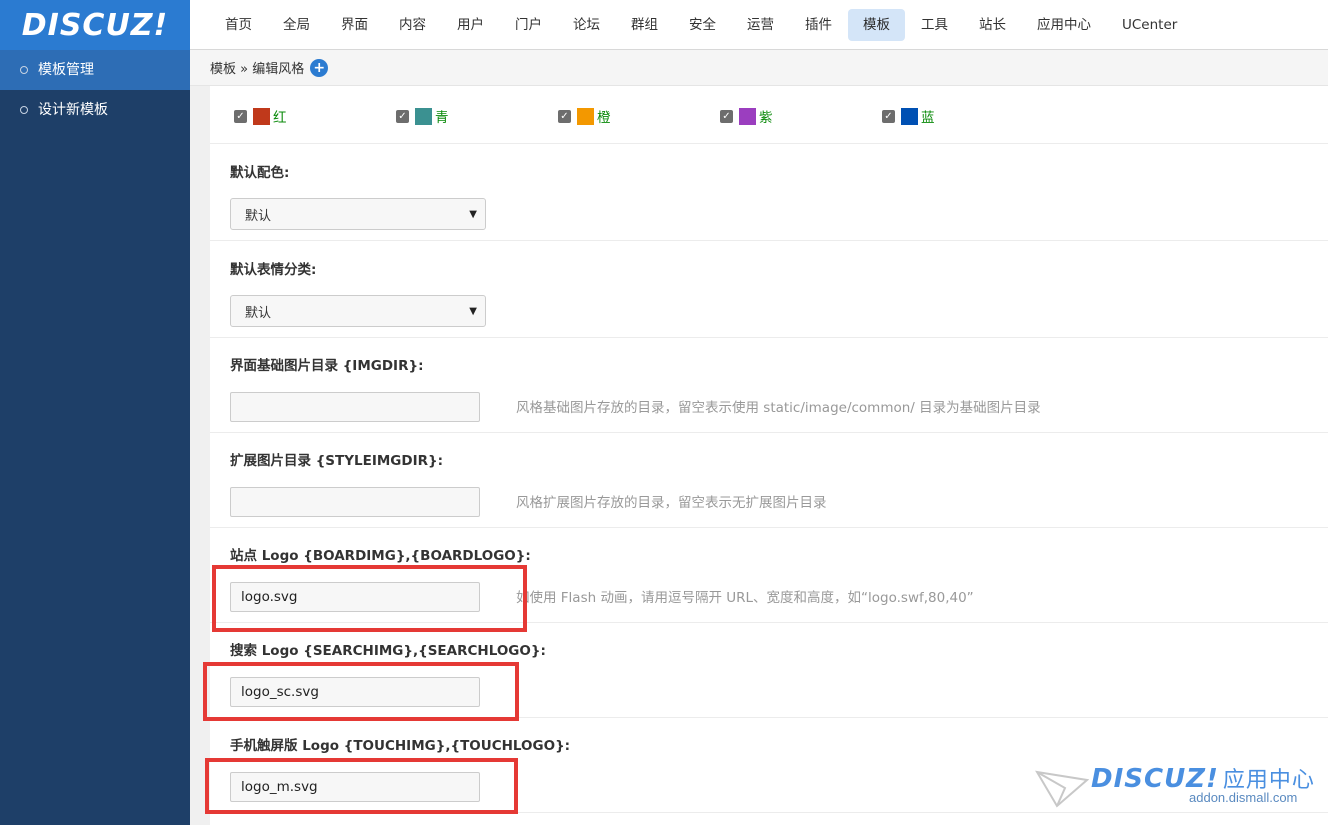 The height and width of the screenshot is (825, 1328). What do you see at coordinates (337, 461) in the screenshot?
I see `styleimgdir-label: 扩展图片目录 {STYLEIMGDIR}:` at bounding box center [337, 461].